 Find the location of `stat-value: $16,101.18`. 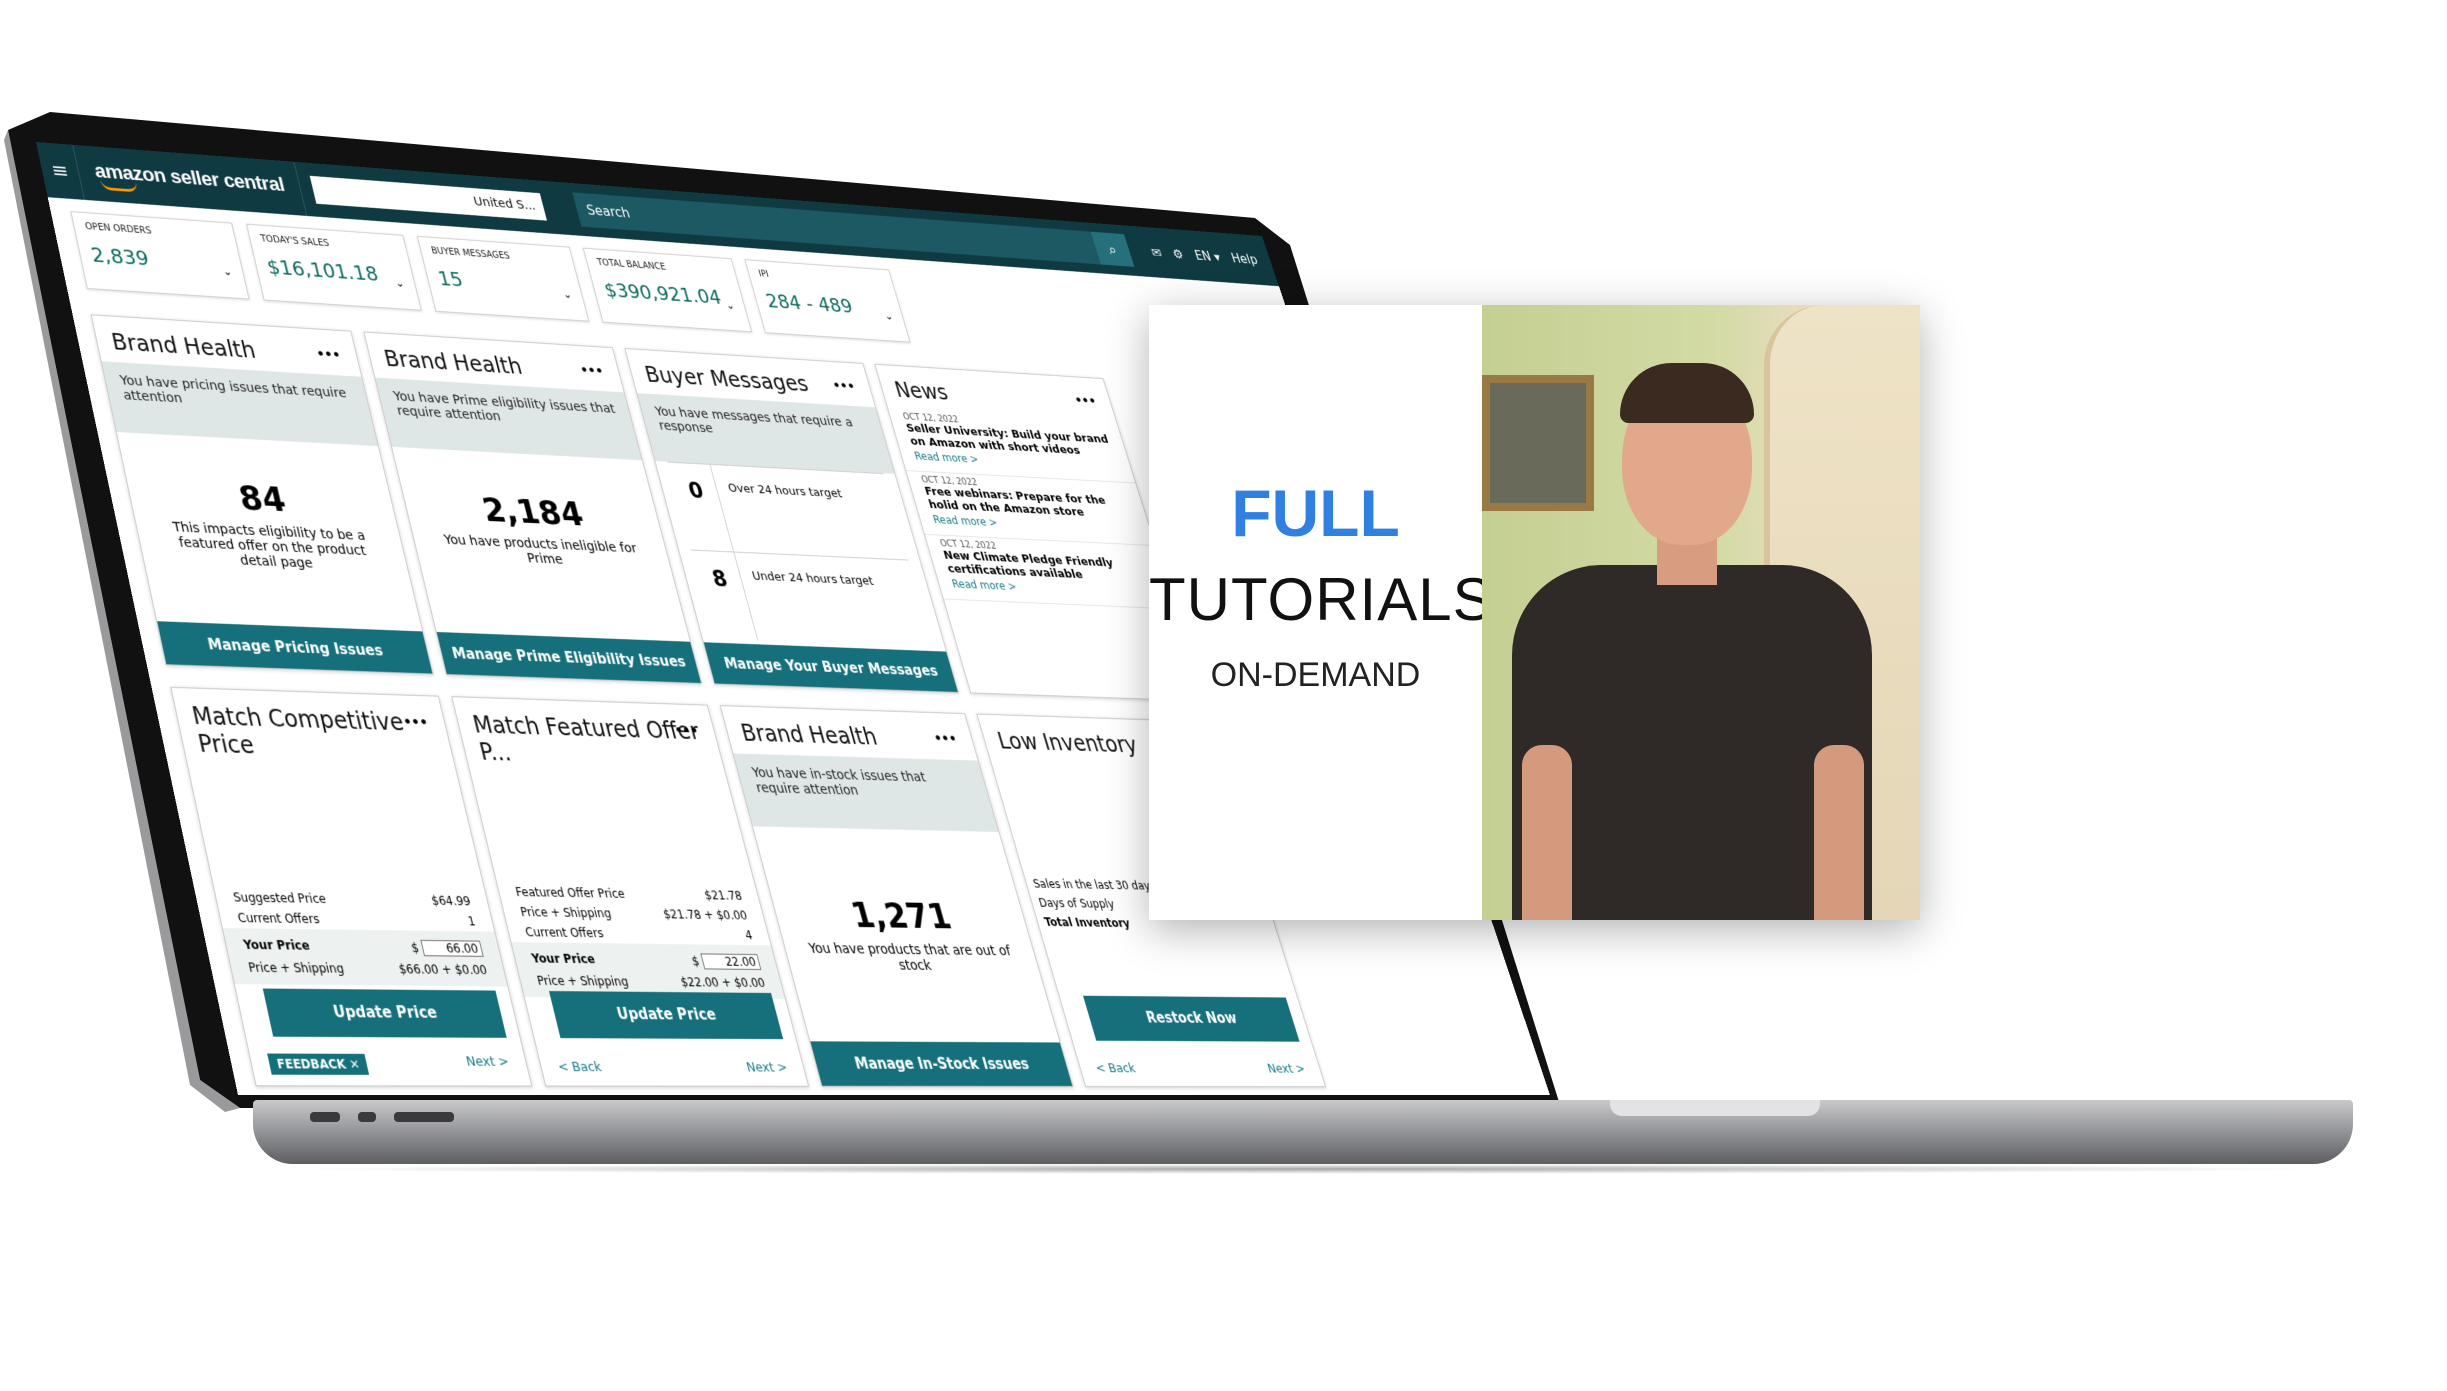

stat-value: $16,101.18 is located at coordinates (322, 271).